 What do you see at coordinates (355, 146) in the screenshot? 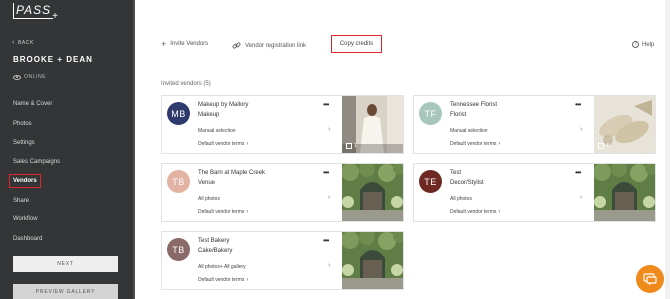
I see `photo-count: 1` at bounding box center [355, 146].